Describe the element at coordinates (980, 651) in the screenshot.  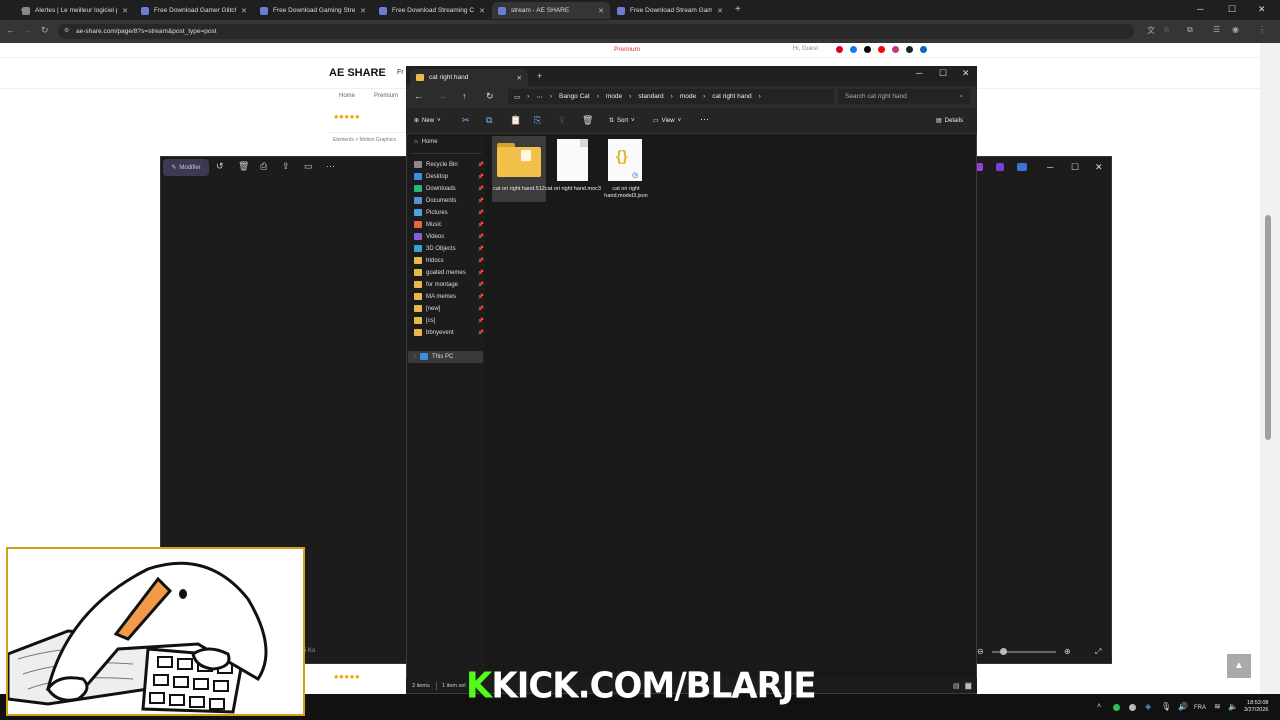
I see `zoom-out-icon: ⊖` at that location.